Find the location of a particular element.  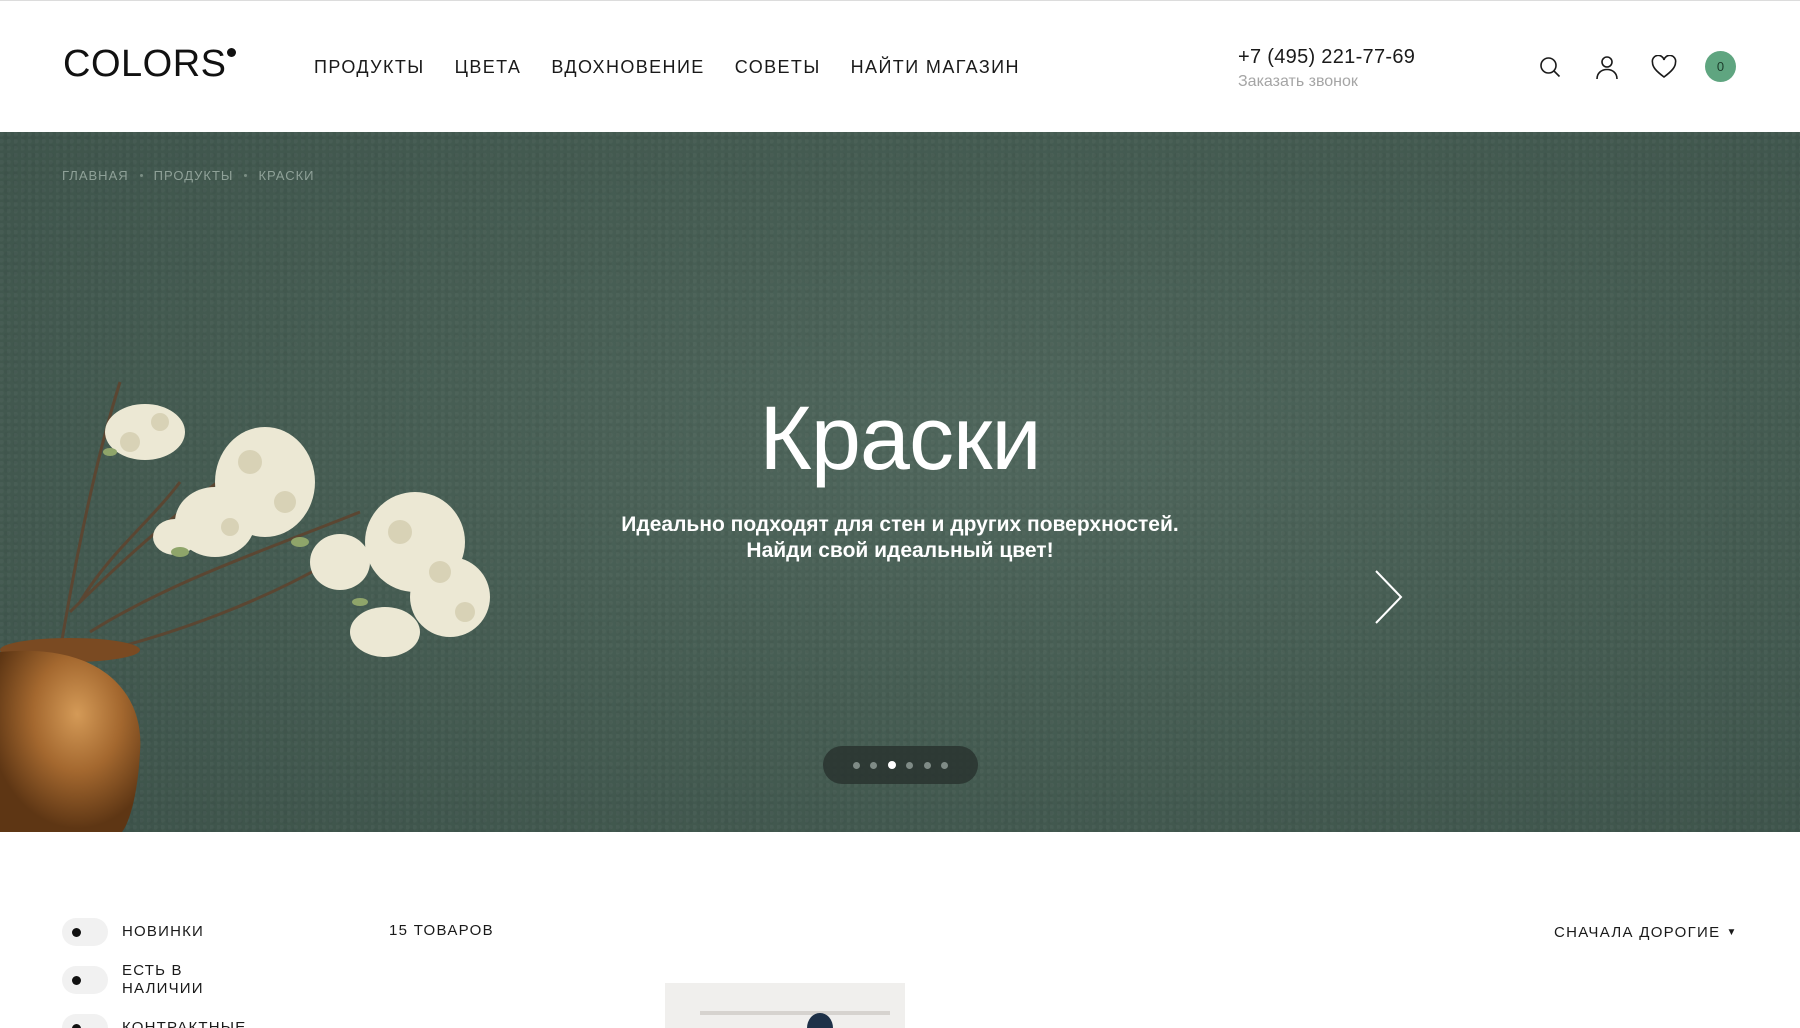

filter-in-stock: ЕСТЬ В НАЛИЧИИ is located at coordinates (157, 980).